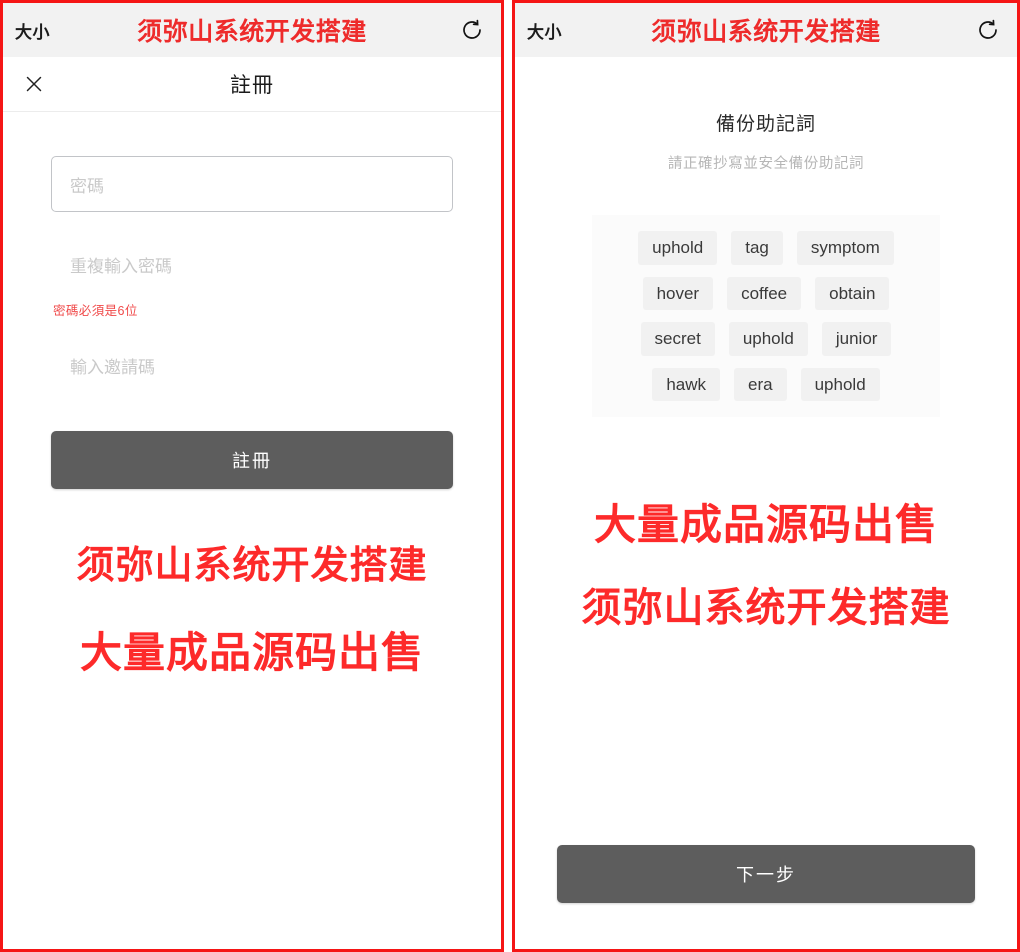  I want to click on mnemonic-word: hawk, so click(686, 384).